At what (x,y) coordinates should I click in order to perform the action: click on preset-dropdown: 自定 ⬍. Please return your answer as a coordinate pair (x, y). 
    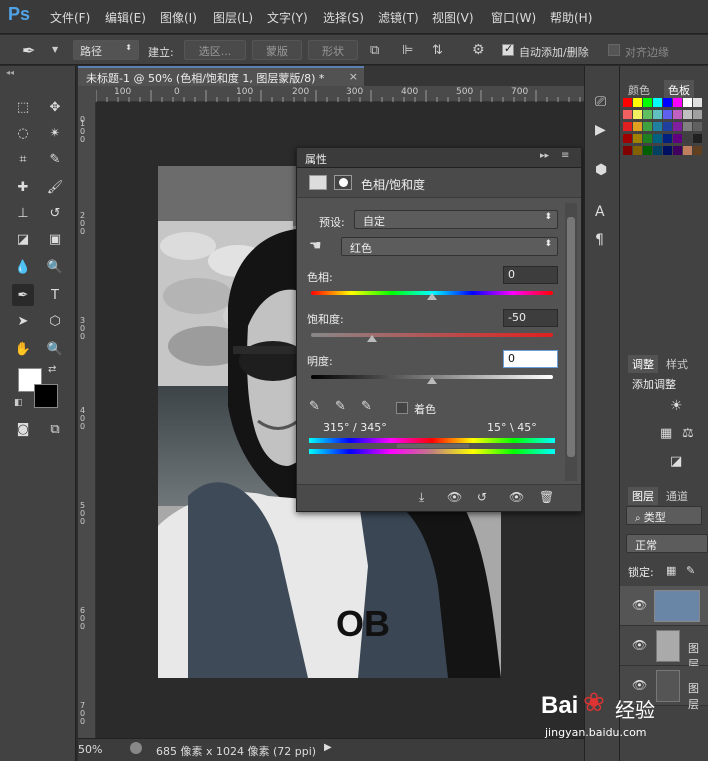
    Looking at the image, I should click on (456, 219).